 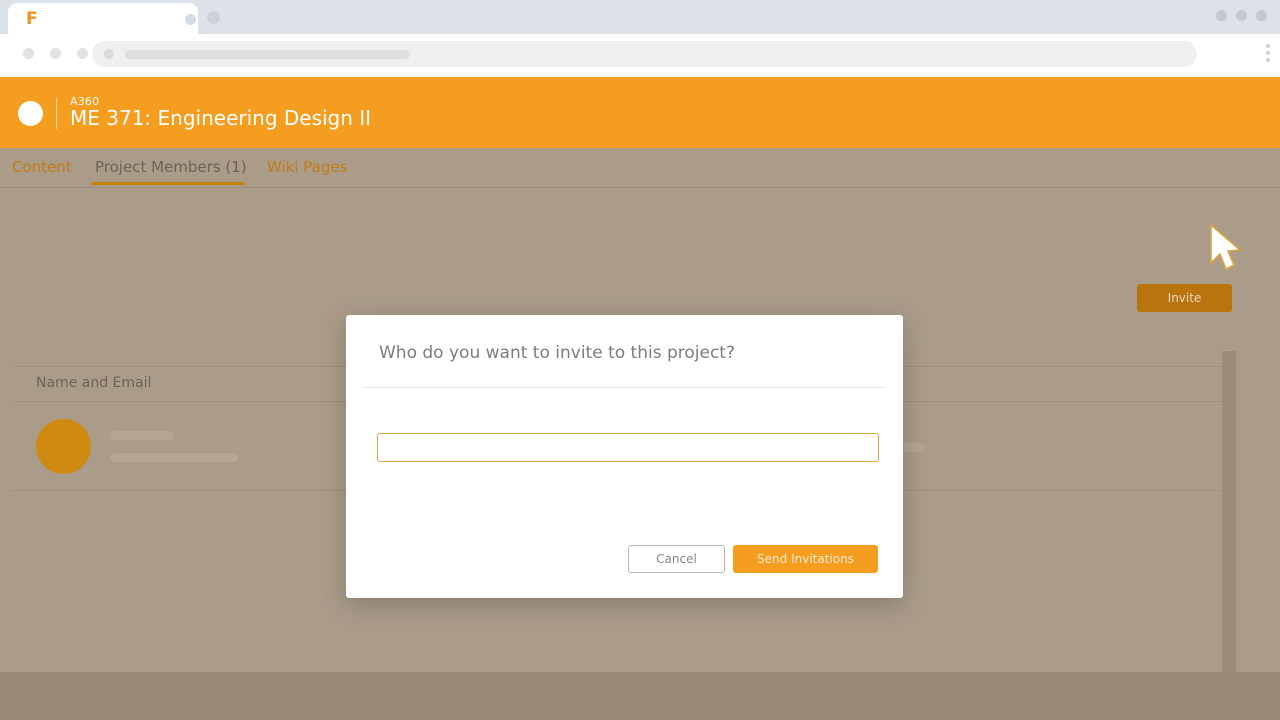 I want to click on minimize-dot-icon, so click(x=1221, y=15).